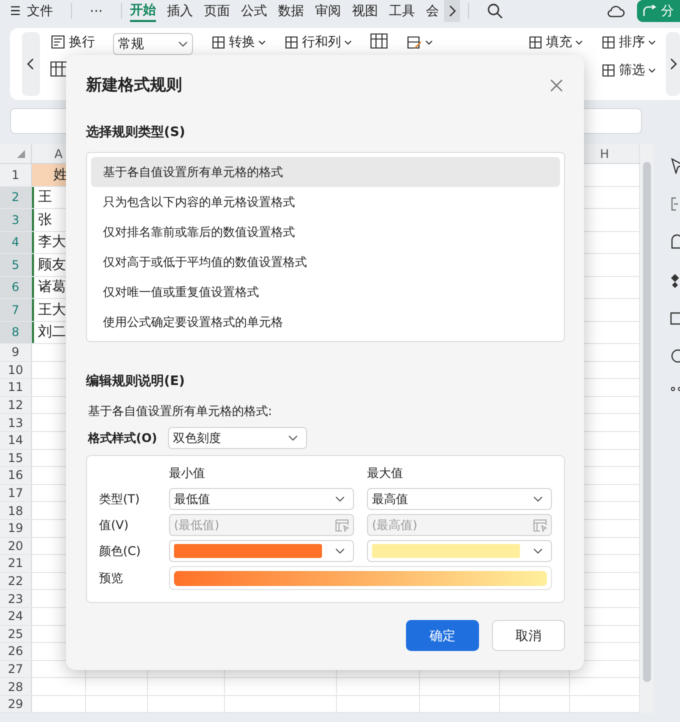  I want to click on row-number: 23, so click(16, 598).